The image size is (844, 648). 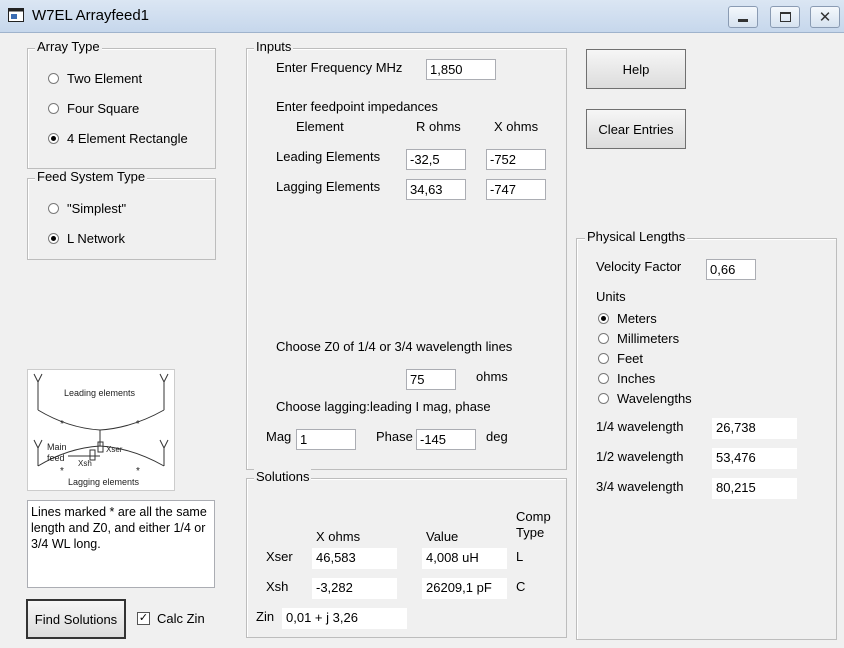 I want to click on ratio-label: Choose lagging:leading I mag, phase, so click(x=383, y=406).